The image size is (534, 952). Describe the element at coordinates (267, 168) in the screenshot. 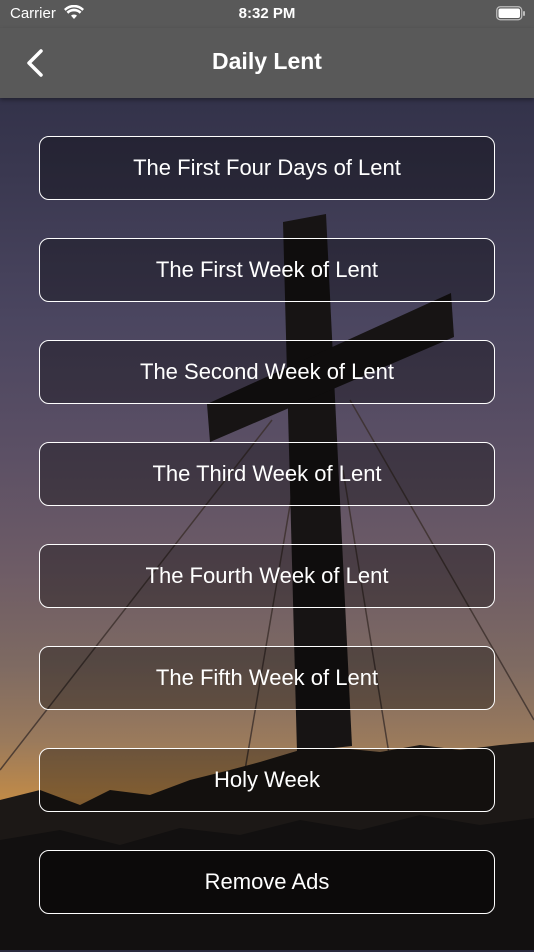

I see `first-four-days-button: The First Four Days of Lent` at that location.